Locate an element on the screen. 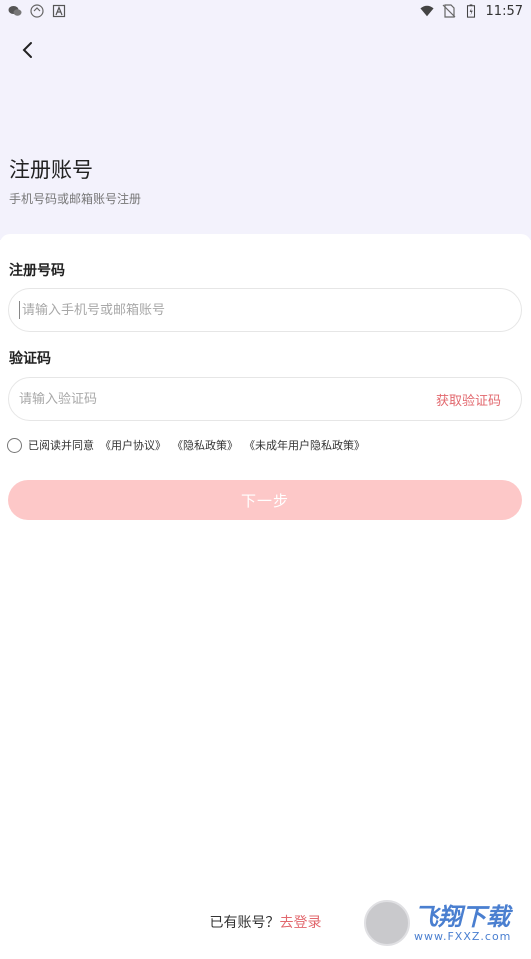 This screenshot has height=959, width=531. watermark-text: 飞翔下载 www.FXXZ.com is located at coordinates (462, 923).